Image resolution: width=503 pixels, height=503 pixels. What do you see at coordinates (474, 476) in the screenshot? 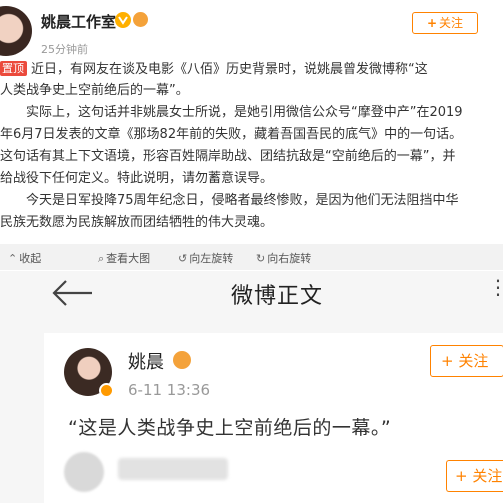
I see `screenshot-follow-button-2: + 关注` at bounding box center [474, 476].